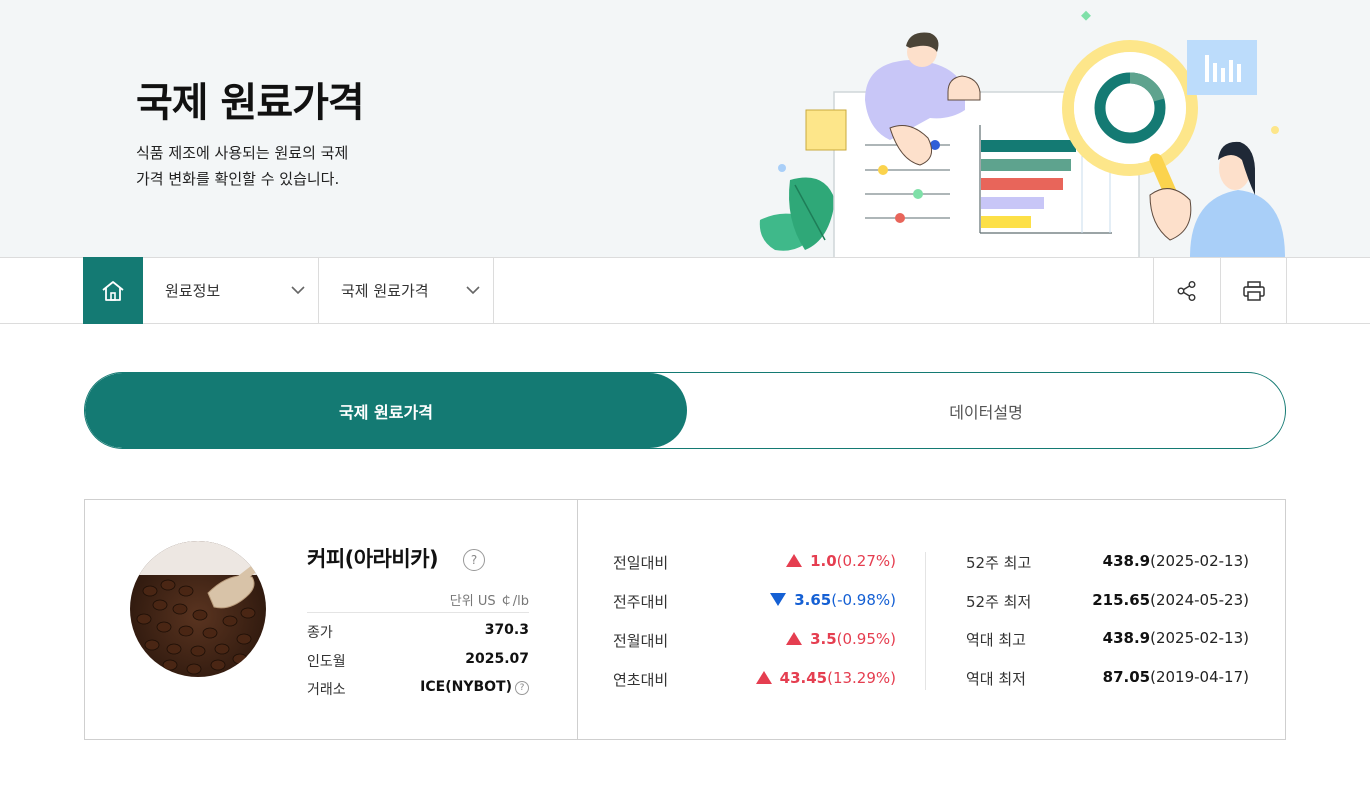 The height and width of the screenshot is (796, 1370). Describe the element at coordinates (1121, 600) in the screenshot. I see `extreme-price: 215.65` at that location.